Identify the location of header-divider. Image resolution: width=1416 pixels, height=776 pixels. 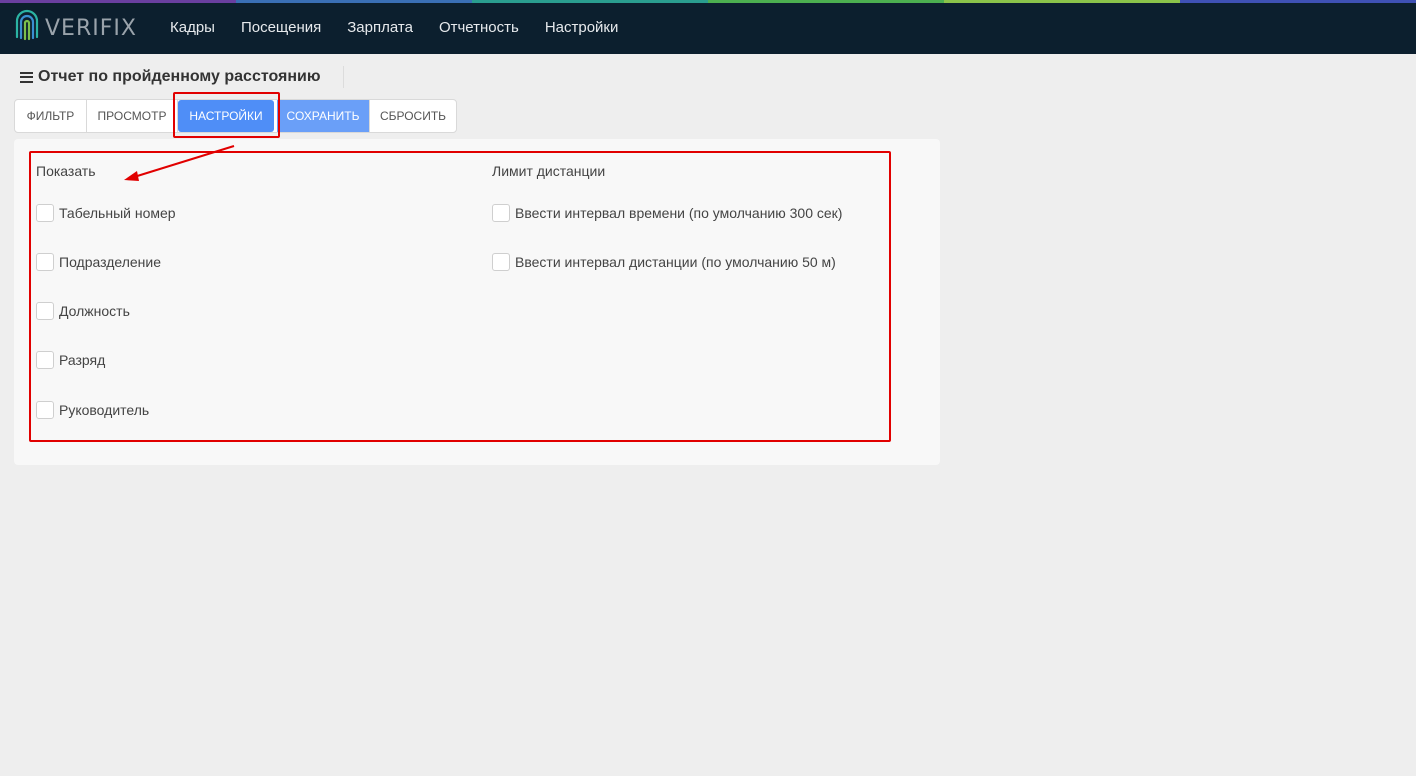
(343, 77).